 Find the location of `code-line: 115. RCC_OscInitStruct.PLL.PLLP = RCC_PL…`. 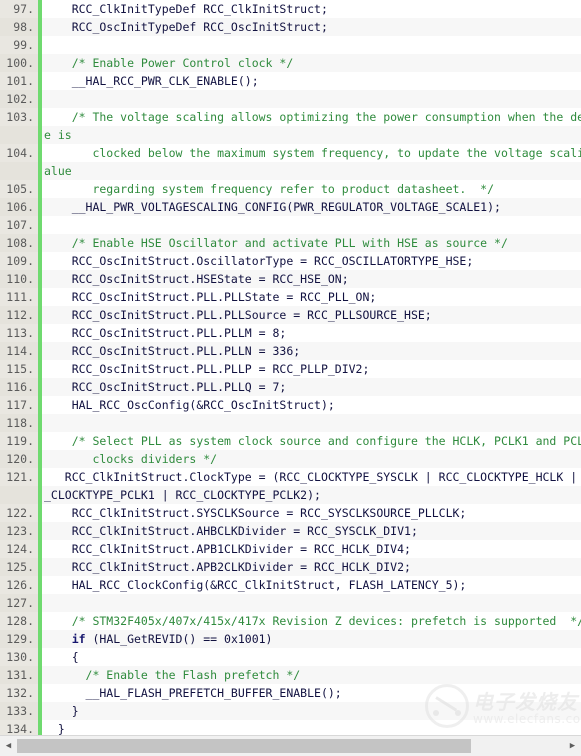

code-line: 115. RCC_OscInitStruct.PLL.PLLP = RCC_PL… is located at coordinates (290, 369).